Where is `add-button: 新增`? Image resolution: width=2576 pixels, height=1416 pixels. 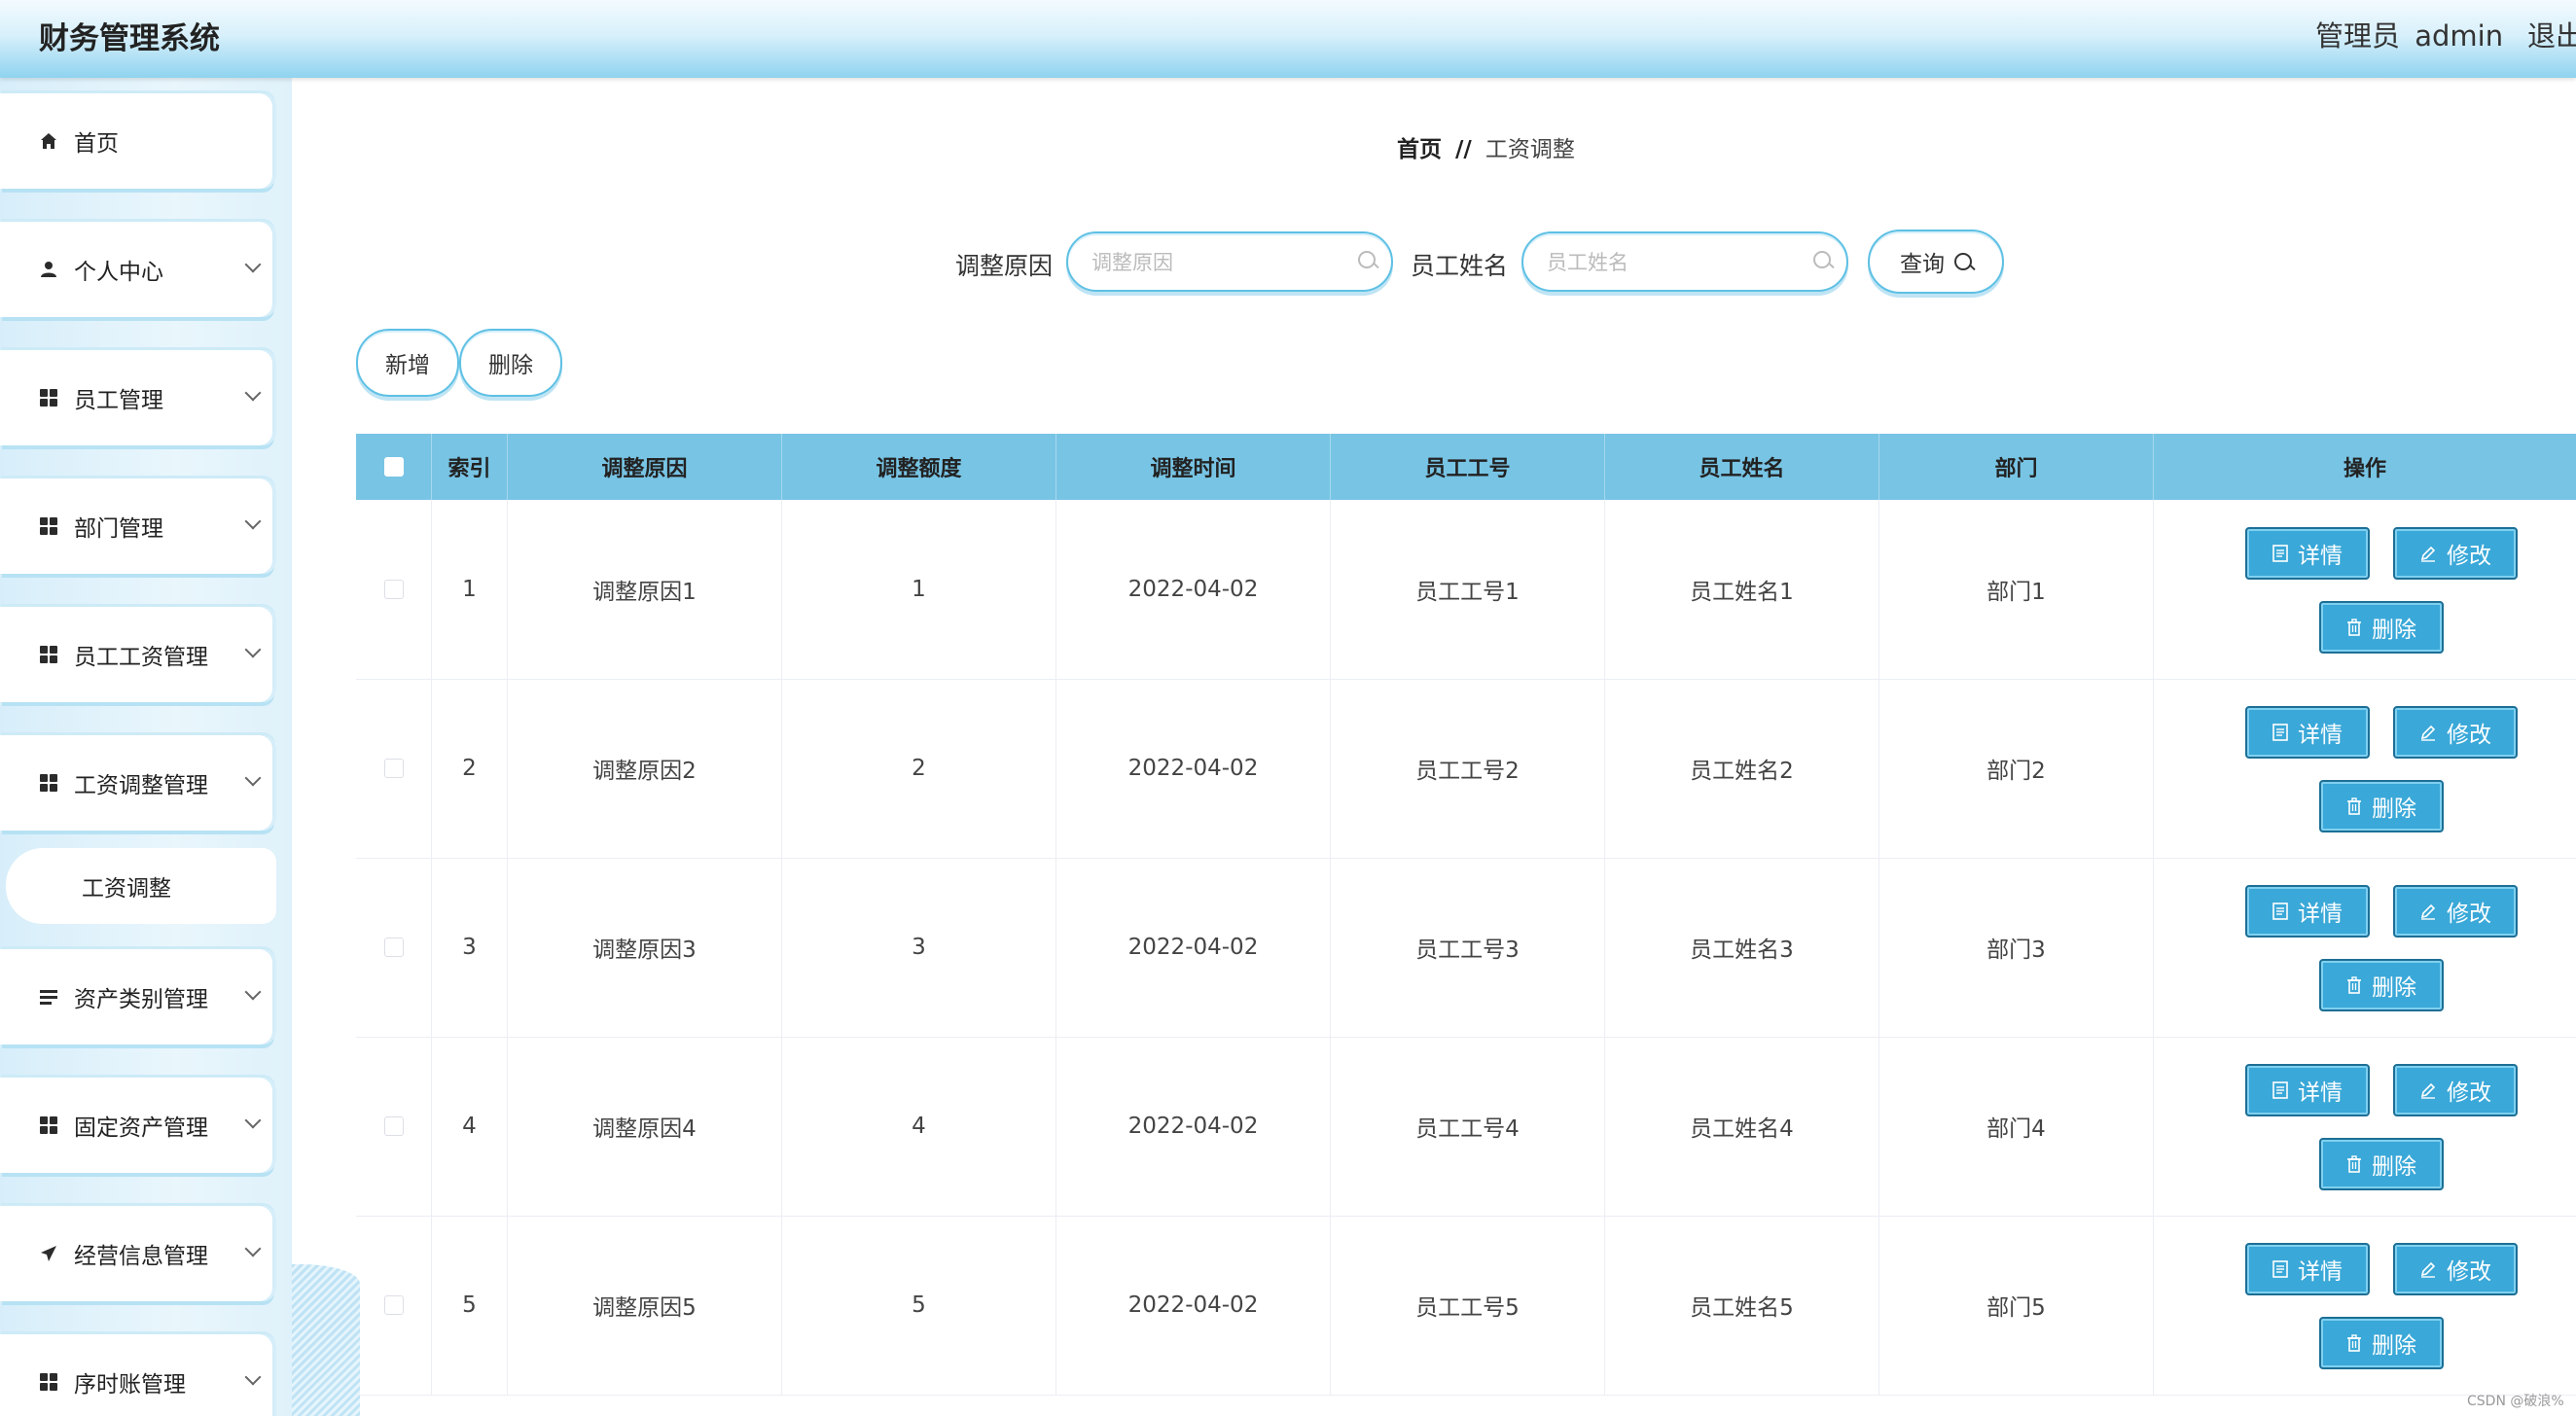 add-button: 新增 is located at coordinates (407, 363).